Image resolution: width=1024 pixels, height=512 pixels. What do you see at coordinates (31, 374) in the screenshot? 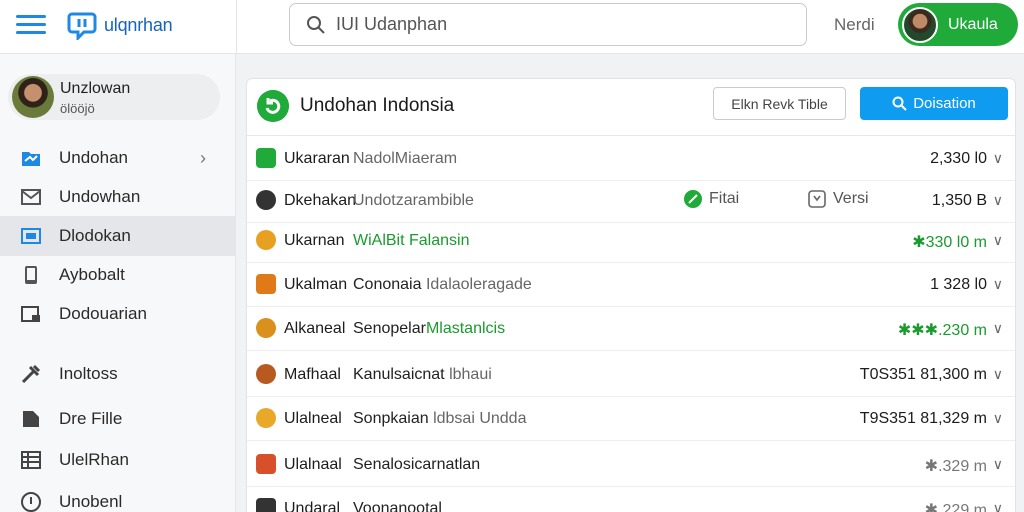
I see `tools-icon` at bounding box center [31, 374].